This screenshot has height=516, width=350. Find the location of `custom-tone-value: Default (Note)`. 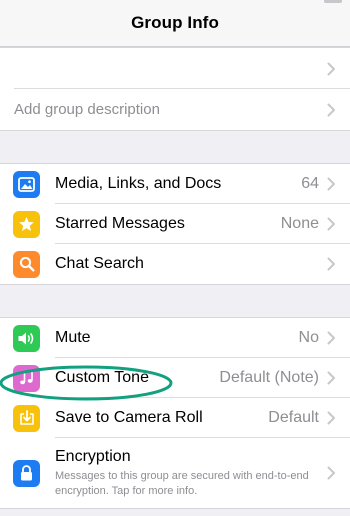

custom-tone-value: Default (Note) is located at coordinates (269, 377).